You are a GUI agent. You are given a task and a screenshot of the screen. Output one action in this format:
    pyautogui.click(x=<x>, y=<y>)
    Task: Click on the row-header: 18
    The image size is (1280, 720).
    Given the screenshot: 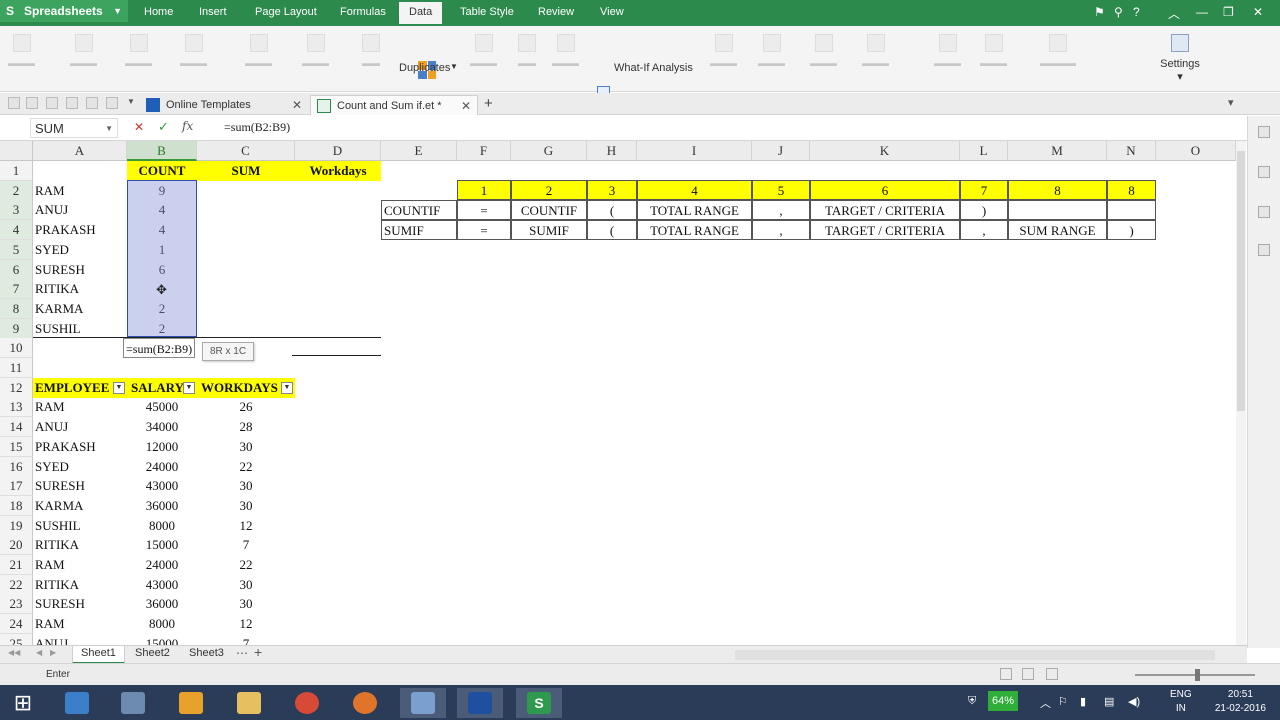 What is the action you would take?
    pyautogui.click(x=16, y=505)
    